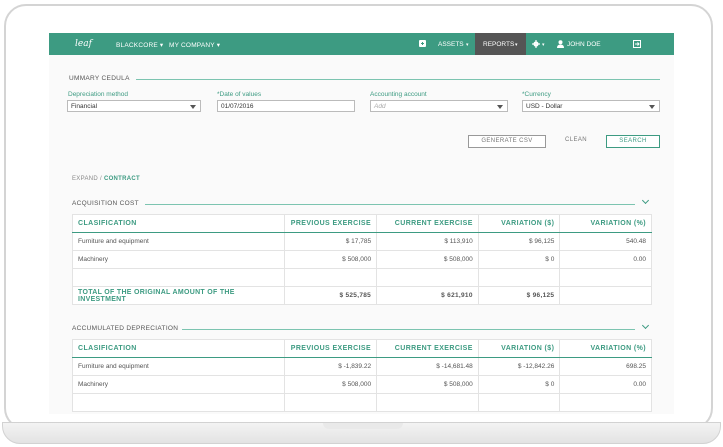 The width and height of the screenshot is (723, 447). I want to click on column-header: PREVIOUS EXERCISE, so click(331, 348).